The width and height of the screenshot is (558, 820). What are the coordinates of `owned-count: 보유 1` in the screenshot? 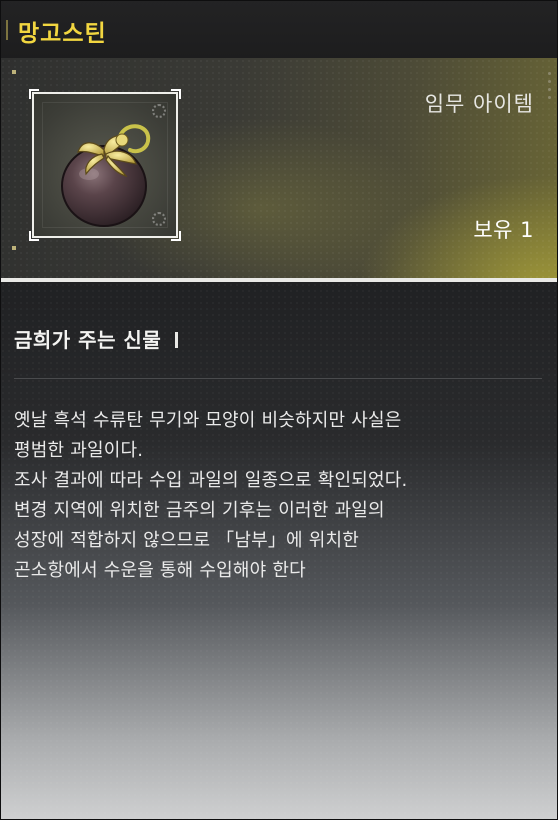 It's located at (503, 230).